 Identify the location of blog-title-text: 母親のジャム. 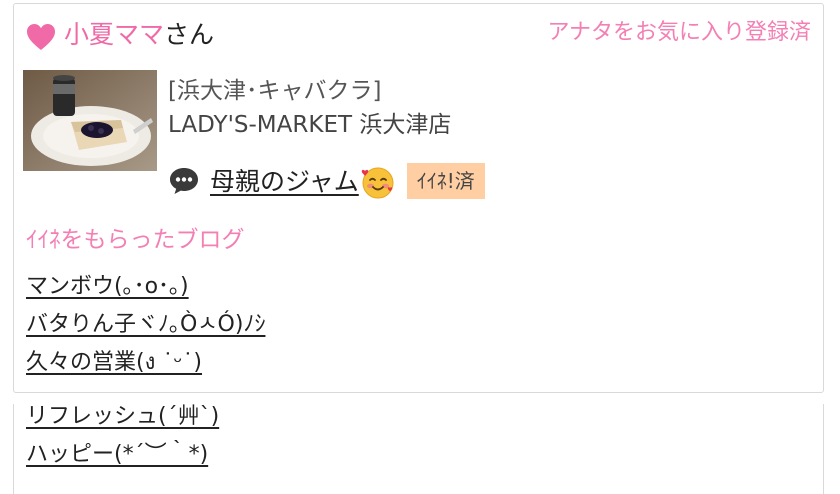
(284, 181).